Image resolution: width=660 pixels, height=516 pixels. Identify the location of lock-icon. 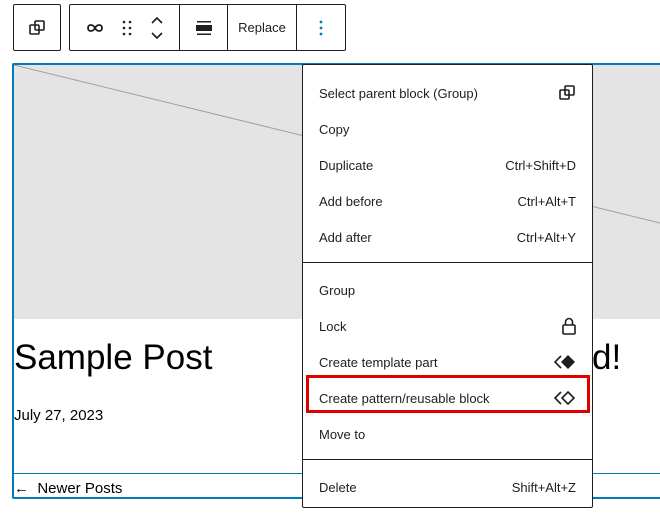
(569, 326).